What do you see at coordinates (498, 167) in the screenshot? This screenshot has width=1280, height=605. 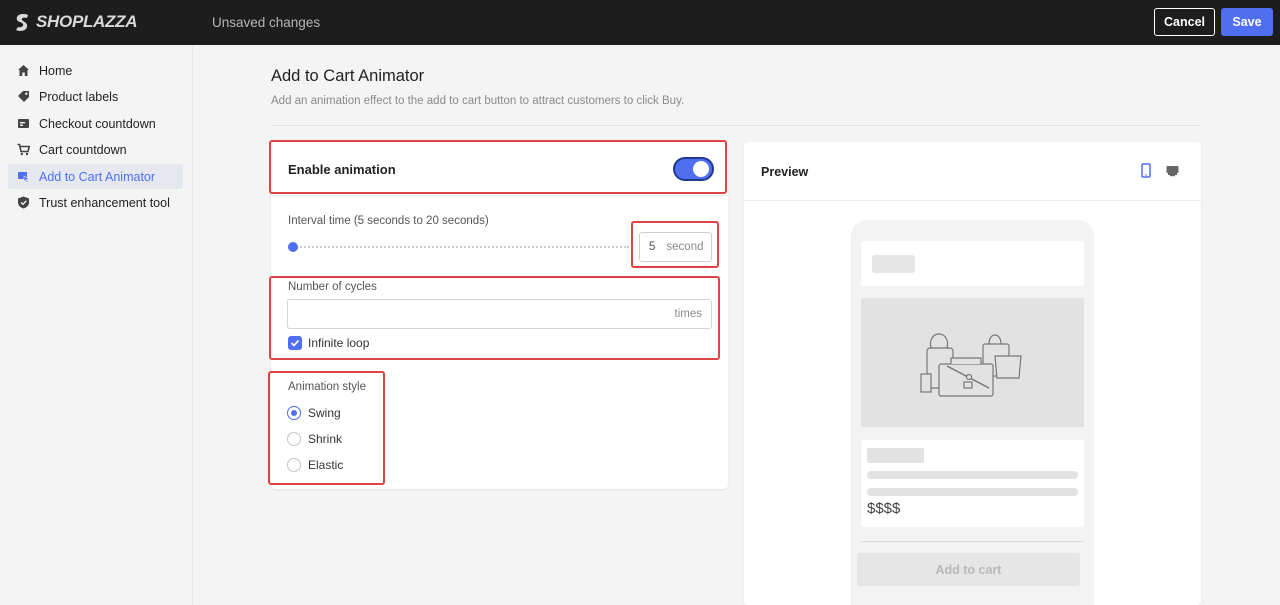 I see `highlight-enable-animation` at bounding box center [498, 167].